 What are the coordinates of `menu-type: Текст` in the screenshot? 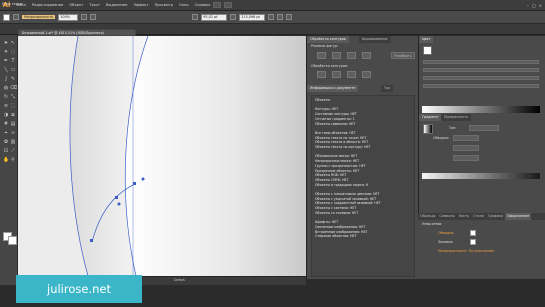 It's located at (94, 5).